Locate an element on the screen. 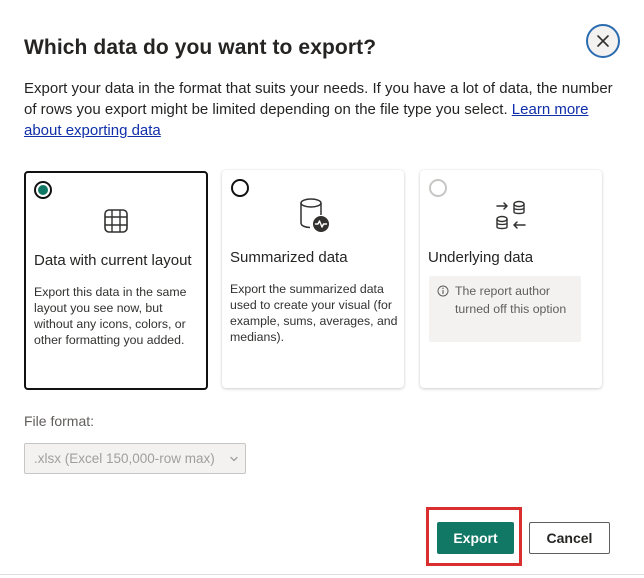 The image size is (644, 578). close-button is located at coordinates (603, 41).